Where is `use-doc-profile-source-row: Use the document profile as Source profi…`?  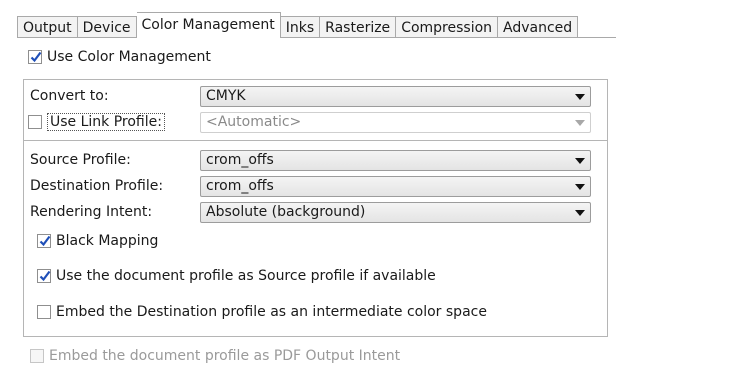
use-doc-profile-source-row: Use the document profile as Source profi… is located at coordinates (236, 276).